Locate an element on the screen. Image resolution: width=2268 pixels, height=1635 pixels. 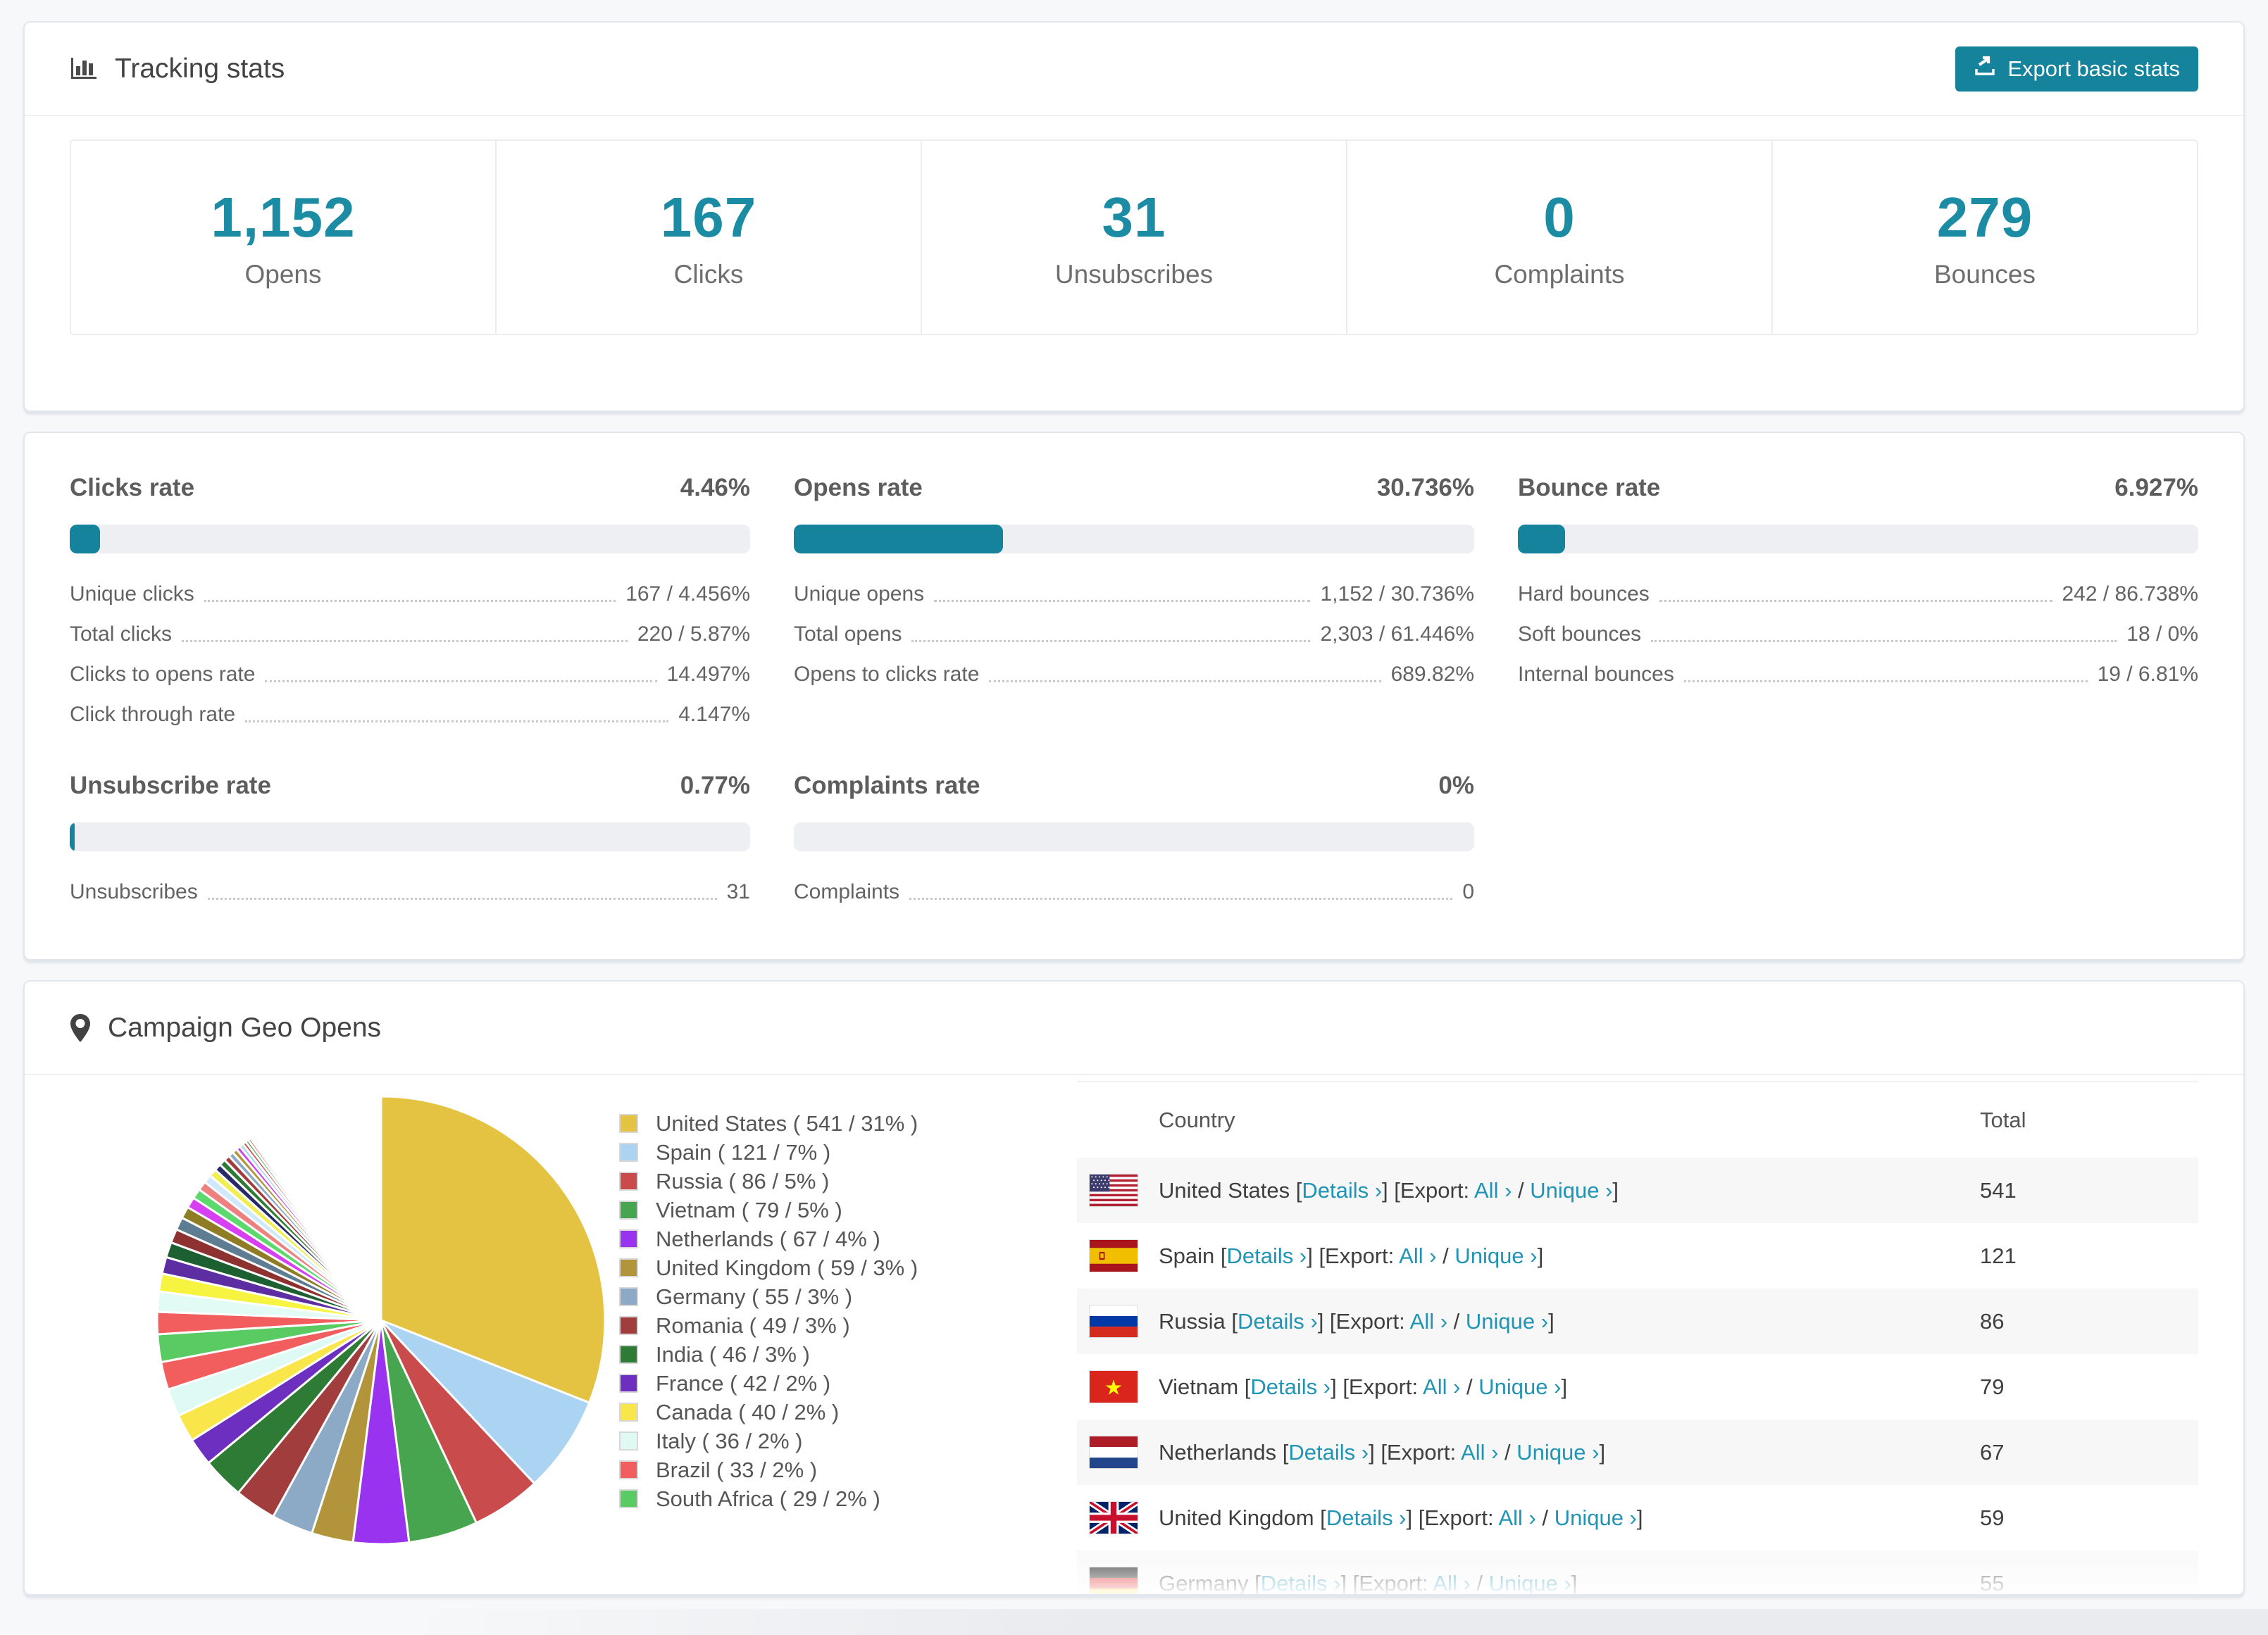
rate-detail-row: Click through rate 4.147% is located at coordinates (410, 714).